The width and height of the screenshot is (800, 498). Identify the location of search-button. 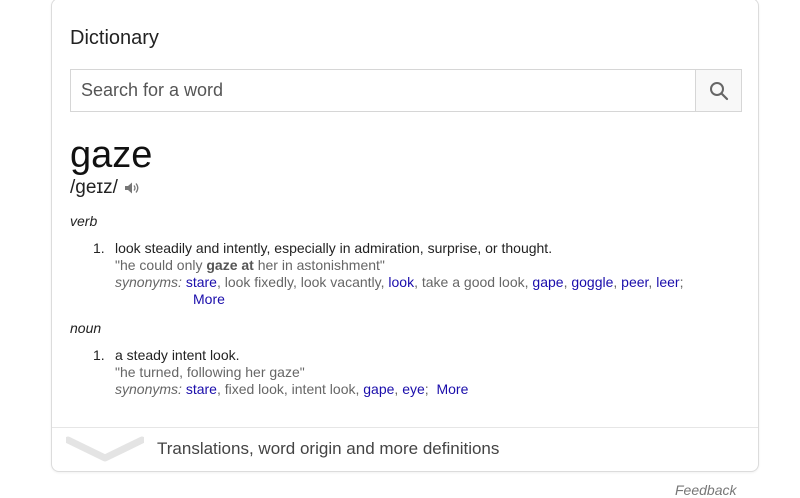
(718, 90).